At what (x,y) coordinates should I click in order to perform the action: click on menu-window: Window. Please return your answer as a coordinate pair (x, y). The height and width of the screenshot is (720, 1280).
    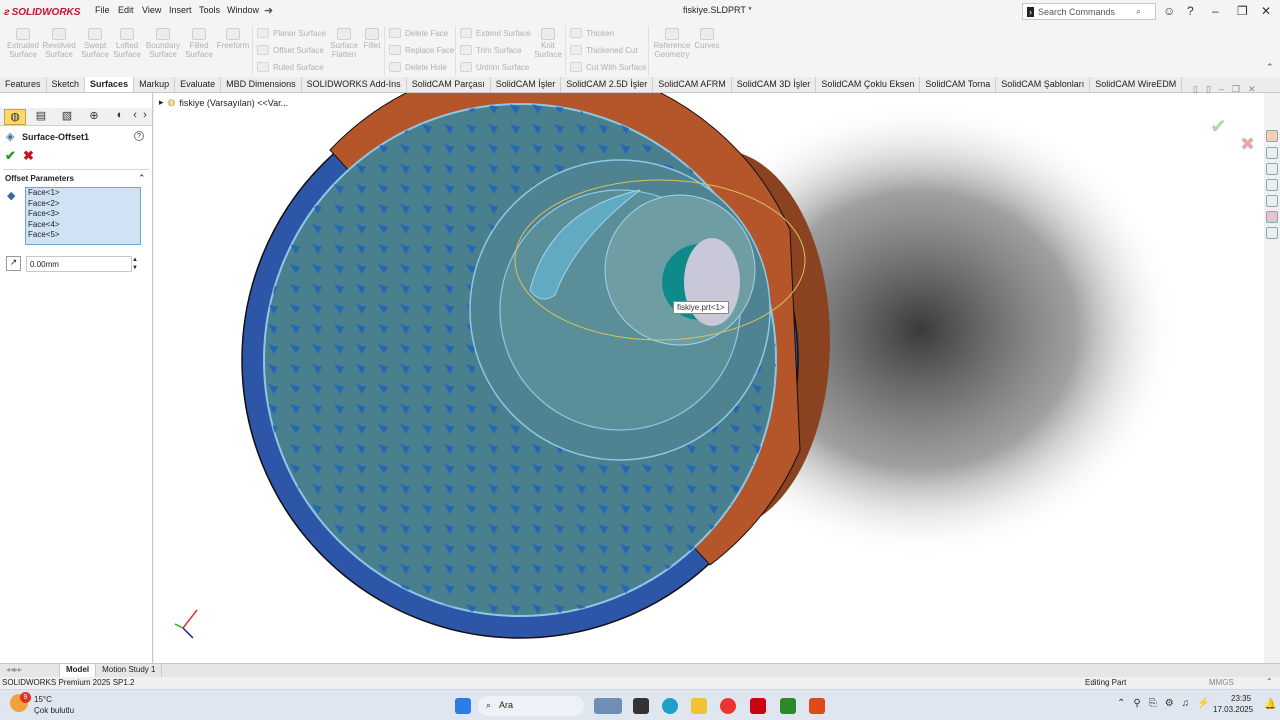
    Looking at the image, I should click on (243, 10).